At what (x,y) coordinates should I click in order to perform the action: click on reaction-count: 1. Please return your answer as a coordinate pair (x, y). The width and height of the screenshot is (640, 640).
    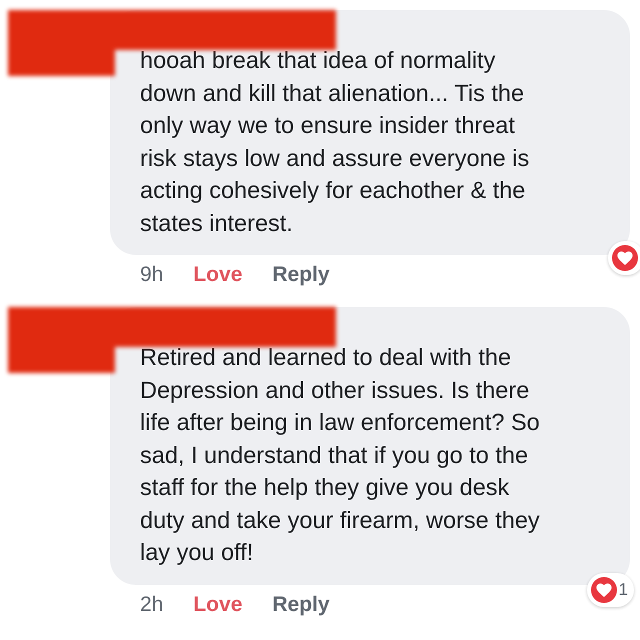
    Looking at the image, I should click on (623, 590).